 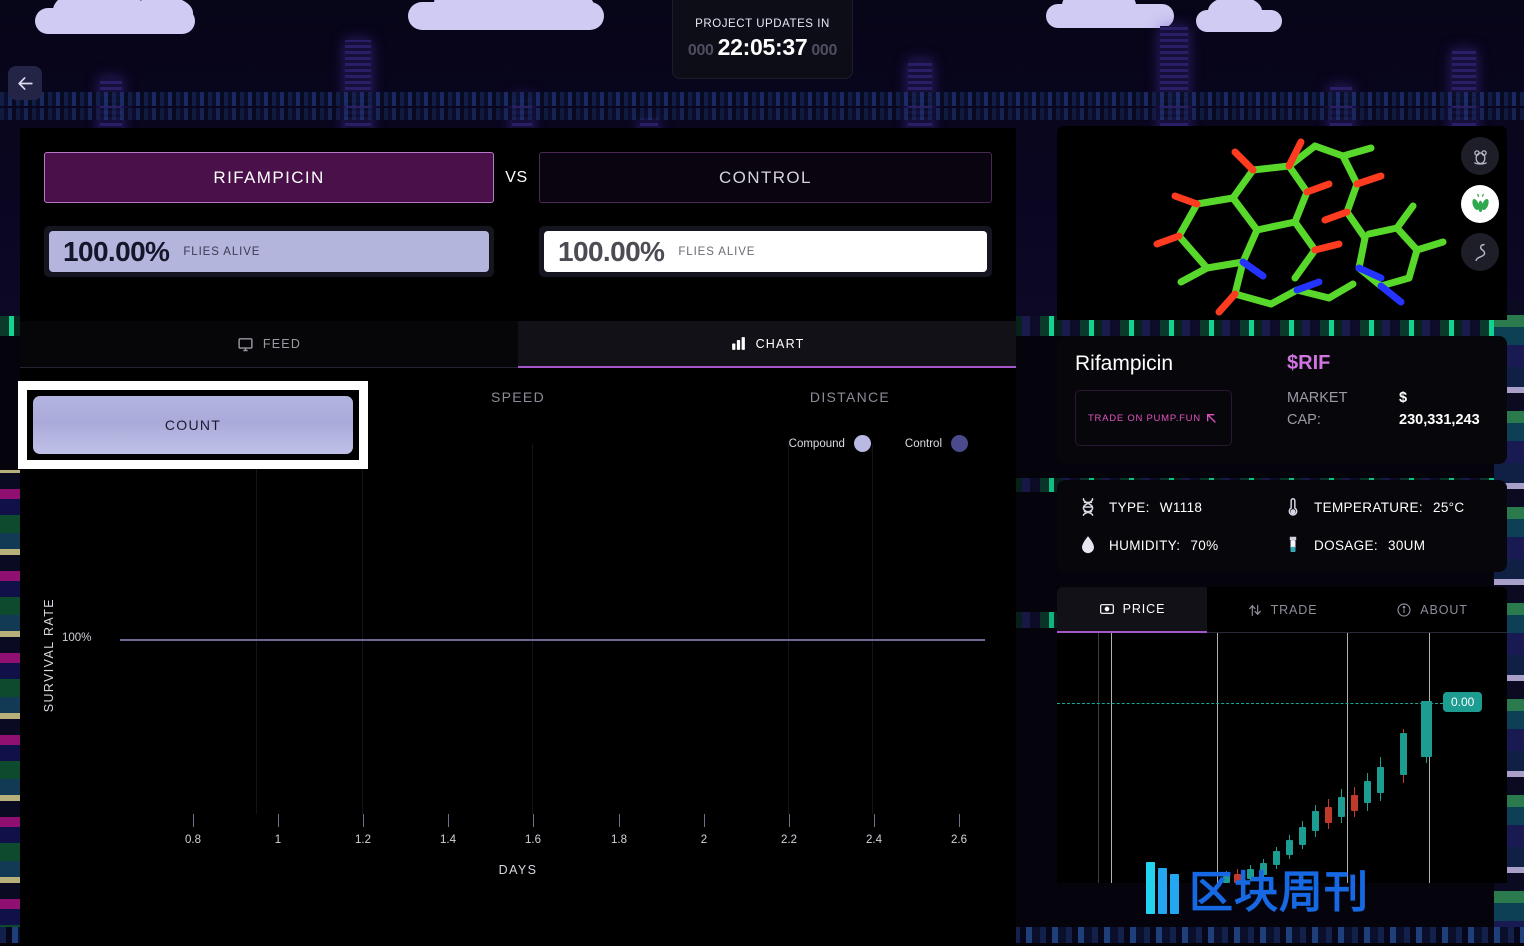 I want to click on spec-humidity-value: 70%, so click(x=1204, y=545).